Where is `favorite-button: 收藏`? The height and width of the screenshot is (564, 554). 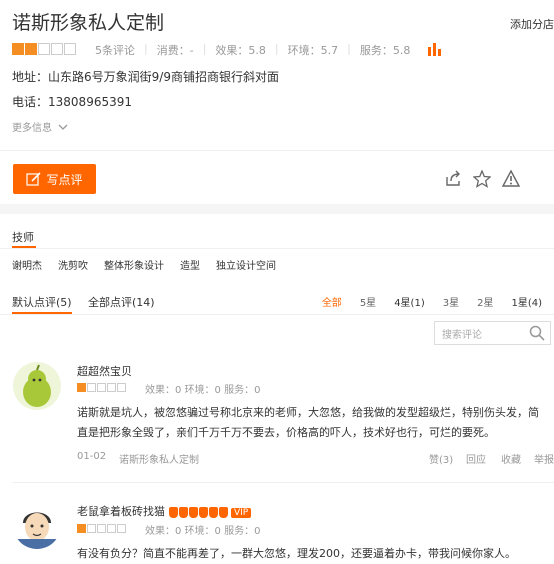 favorite-button: 收藏 is located at coordinates (511, 458).